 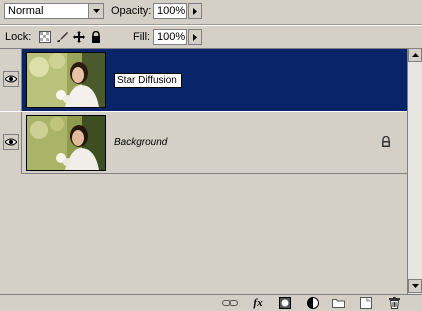 I want to click on scroll-down-button, so click(x=415, y=286).